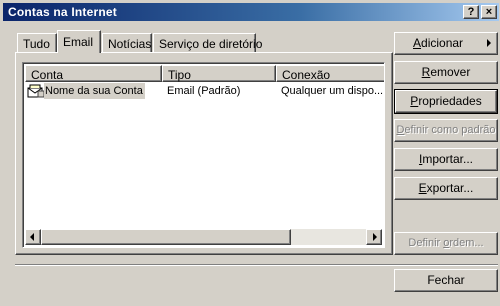 The image size is (500, 306). What do you see at coordinates (450, 72) in the screenshot?
I see `label-post: emover` at bounding box center [450, 72].